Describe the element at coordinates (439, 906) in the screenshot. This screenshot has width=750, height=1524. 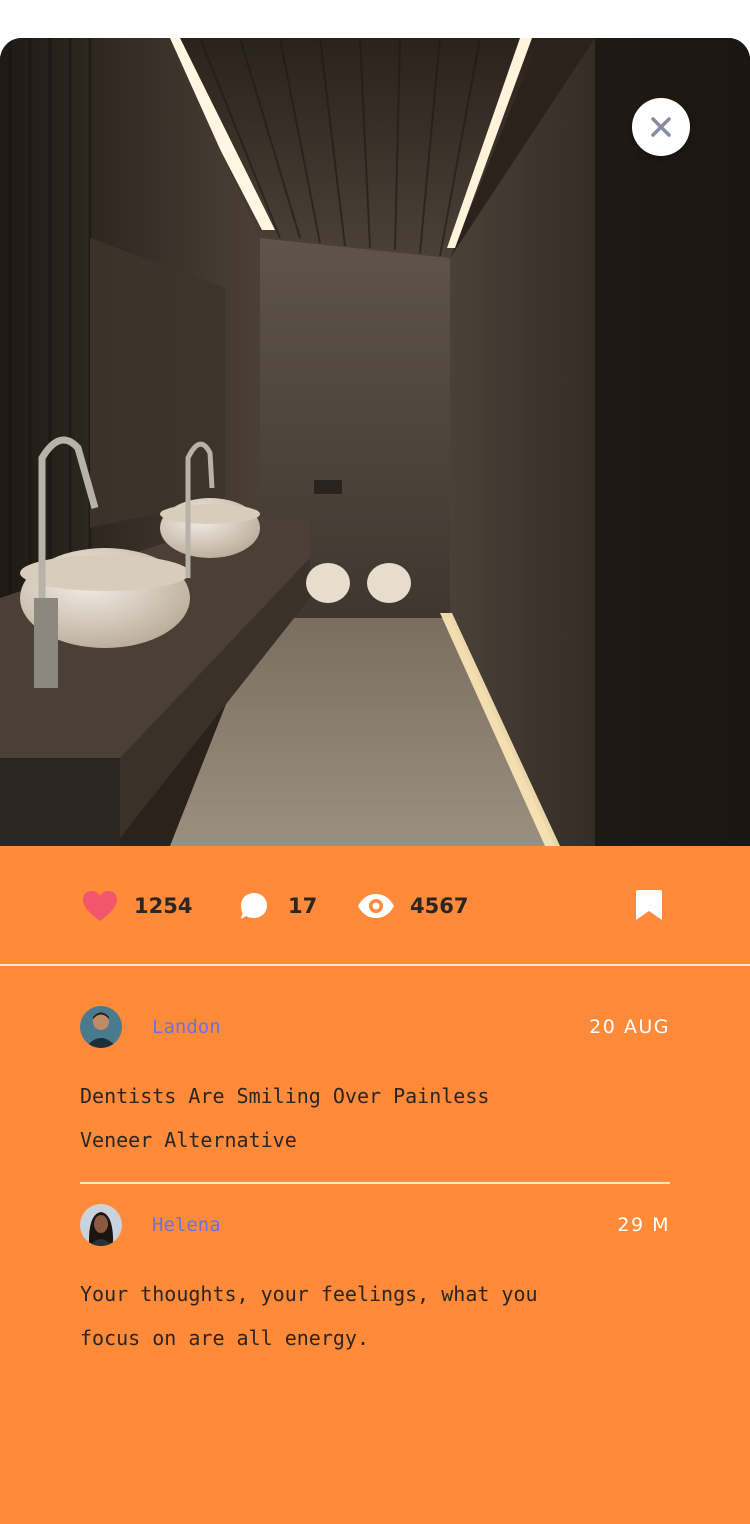
I see `views-count: 4567` at that location.